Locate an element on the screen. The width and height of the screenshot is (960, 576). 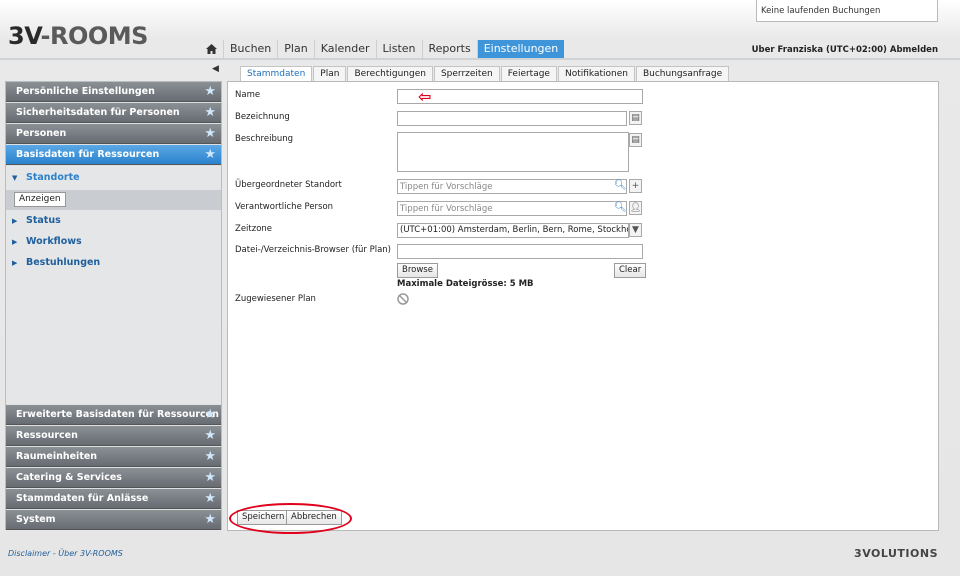
sidebar-group-persoenliche-einstellungen: Persönliche Einstellungen ★ is located at coordinates (113, 92).